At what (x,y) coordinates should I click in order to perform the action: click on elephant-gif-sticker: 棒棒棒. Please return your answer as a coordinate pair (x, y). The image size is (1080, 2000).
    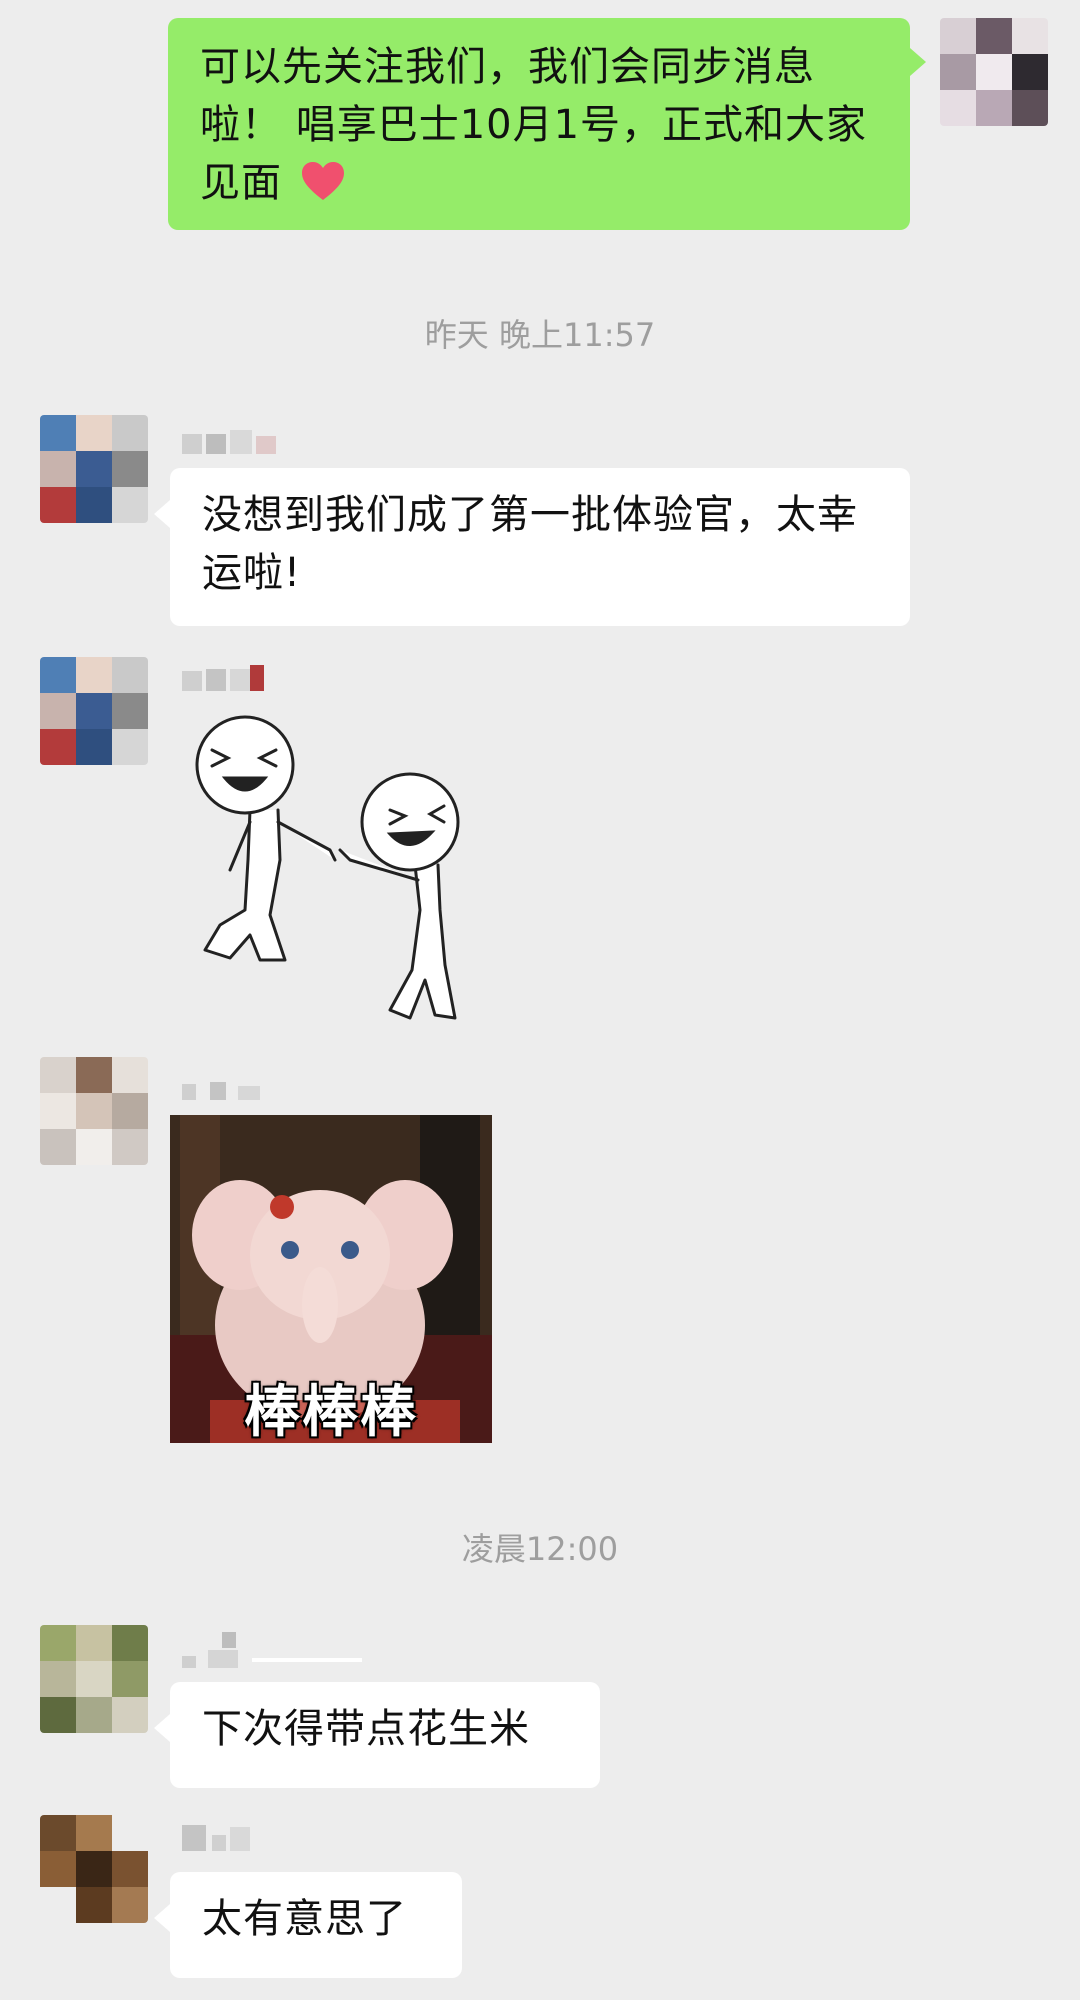
    Looking at the image, I should click on (331, 1279).